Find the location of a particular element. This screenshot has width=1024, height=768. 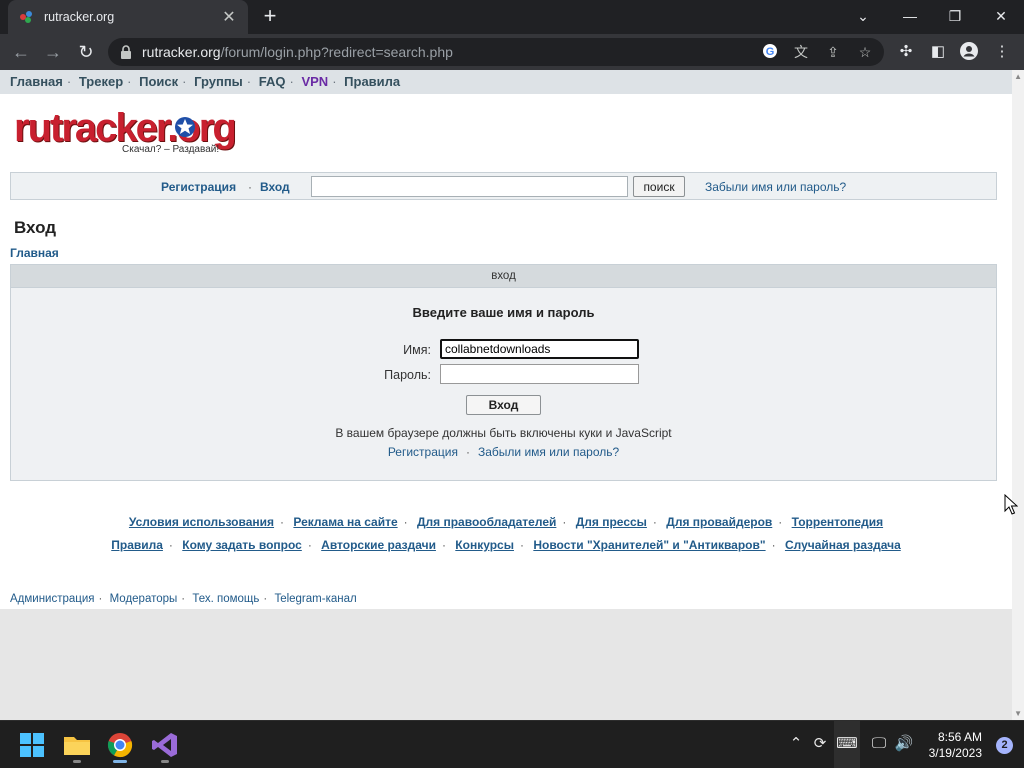

chrome-icon is located at coordinates (120, 745).